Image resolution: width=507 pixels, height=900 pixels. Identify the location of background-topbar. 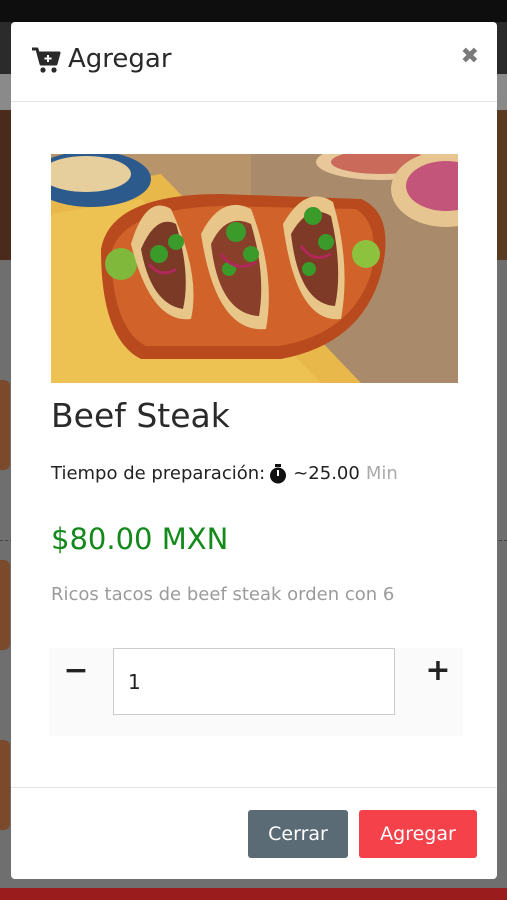
(253, 11).